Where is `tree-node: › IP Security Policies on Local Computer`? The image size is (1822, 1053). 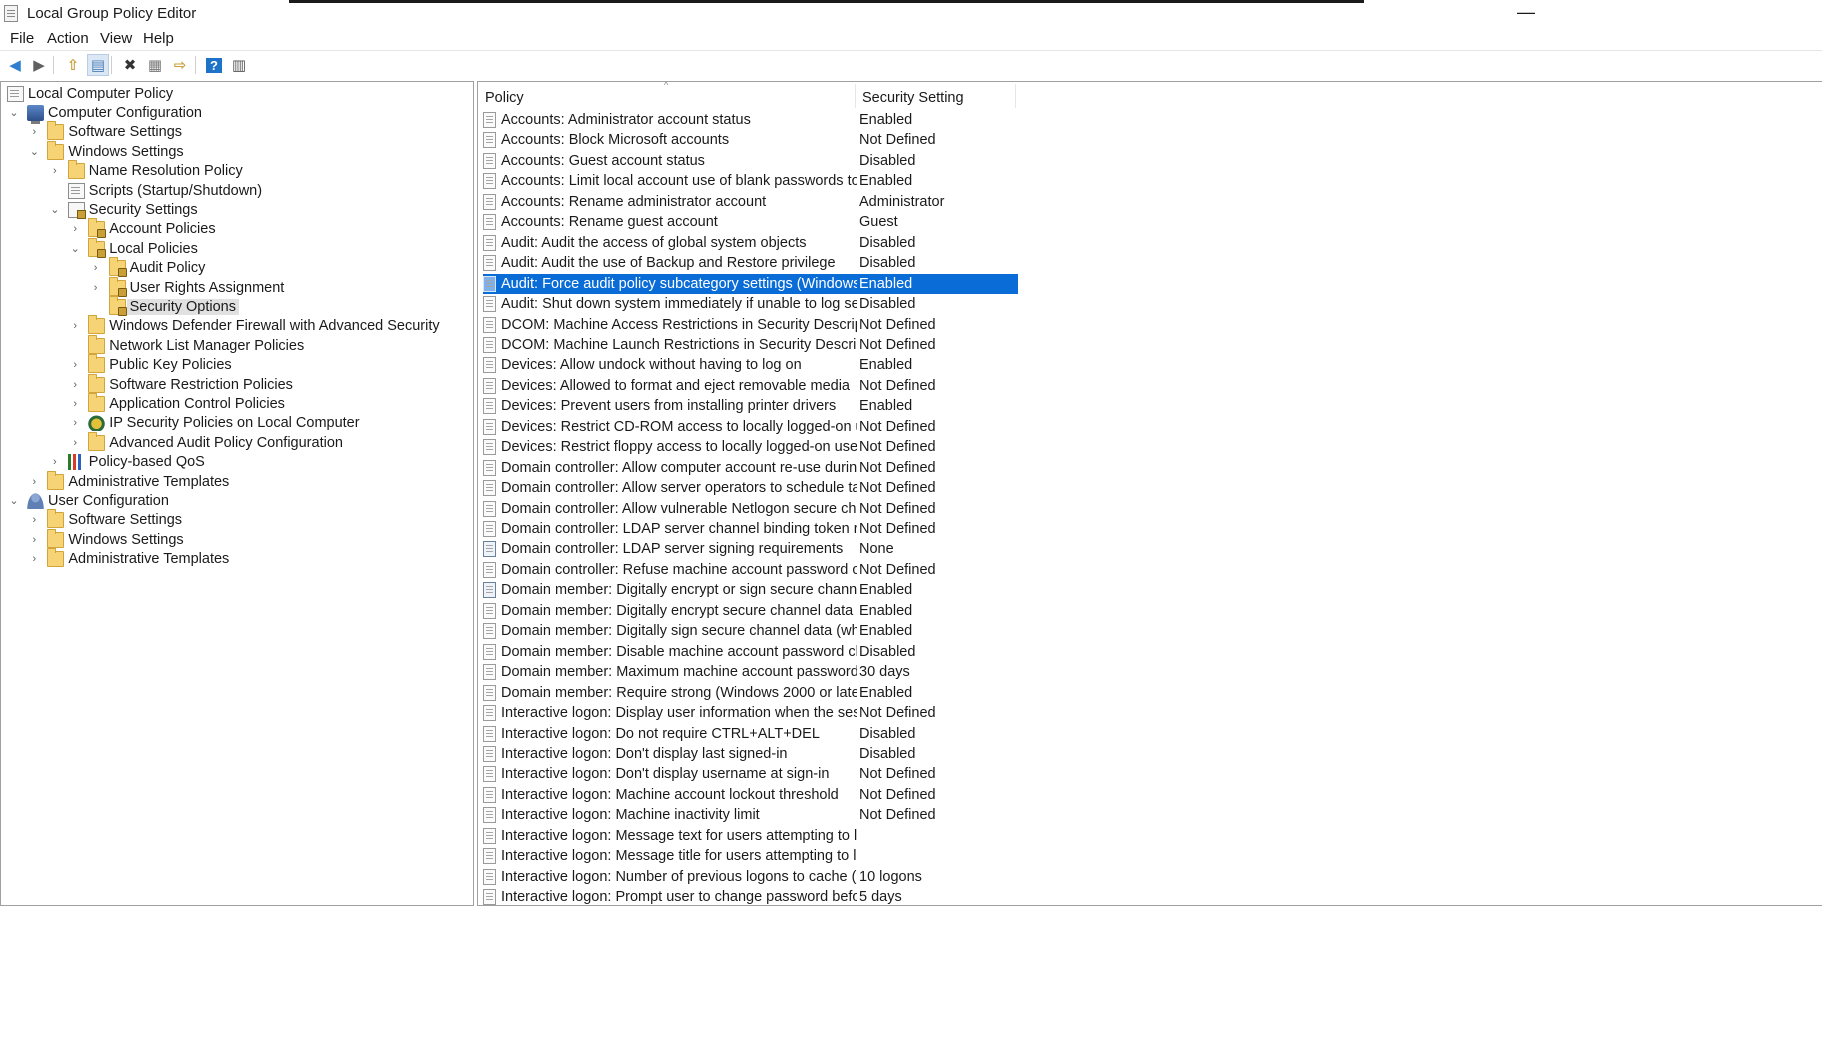 tree-node: › IP Security Policies on Local Computer is located at coordinates (214, 423).